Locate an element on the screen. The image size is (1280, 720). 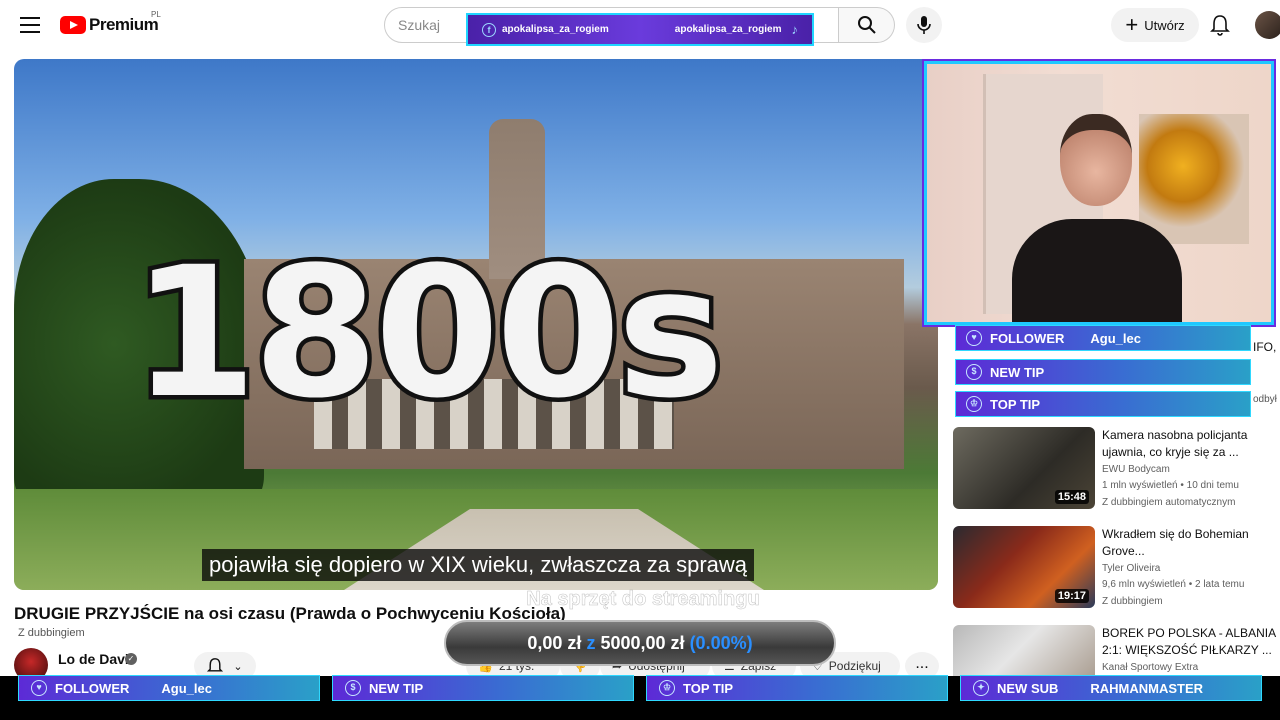
goal-separator: z is located at coordinates (591, 643).